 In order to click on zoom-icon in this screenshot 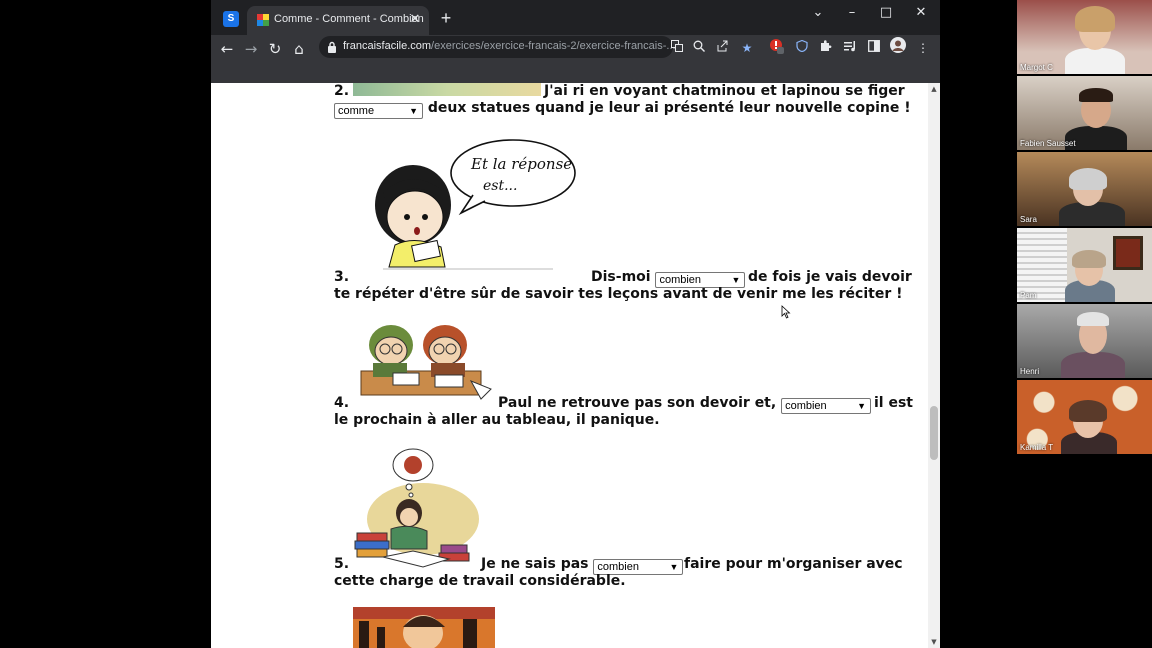, I will do `click(699, 48)`.